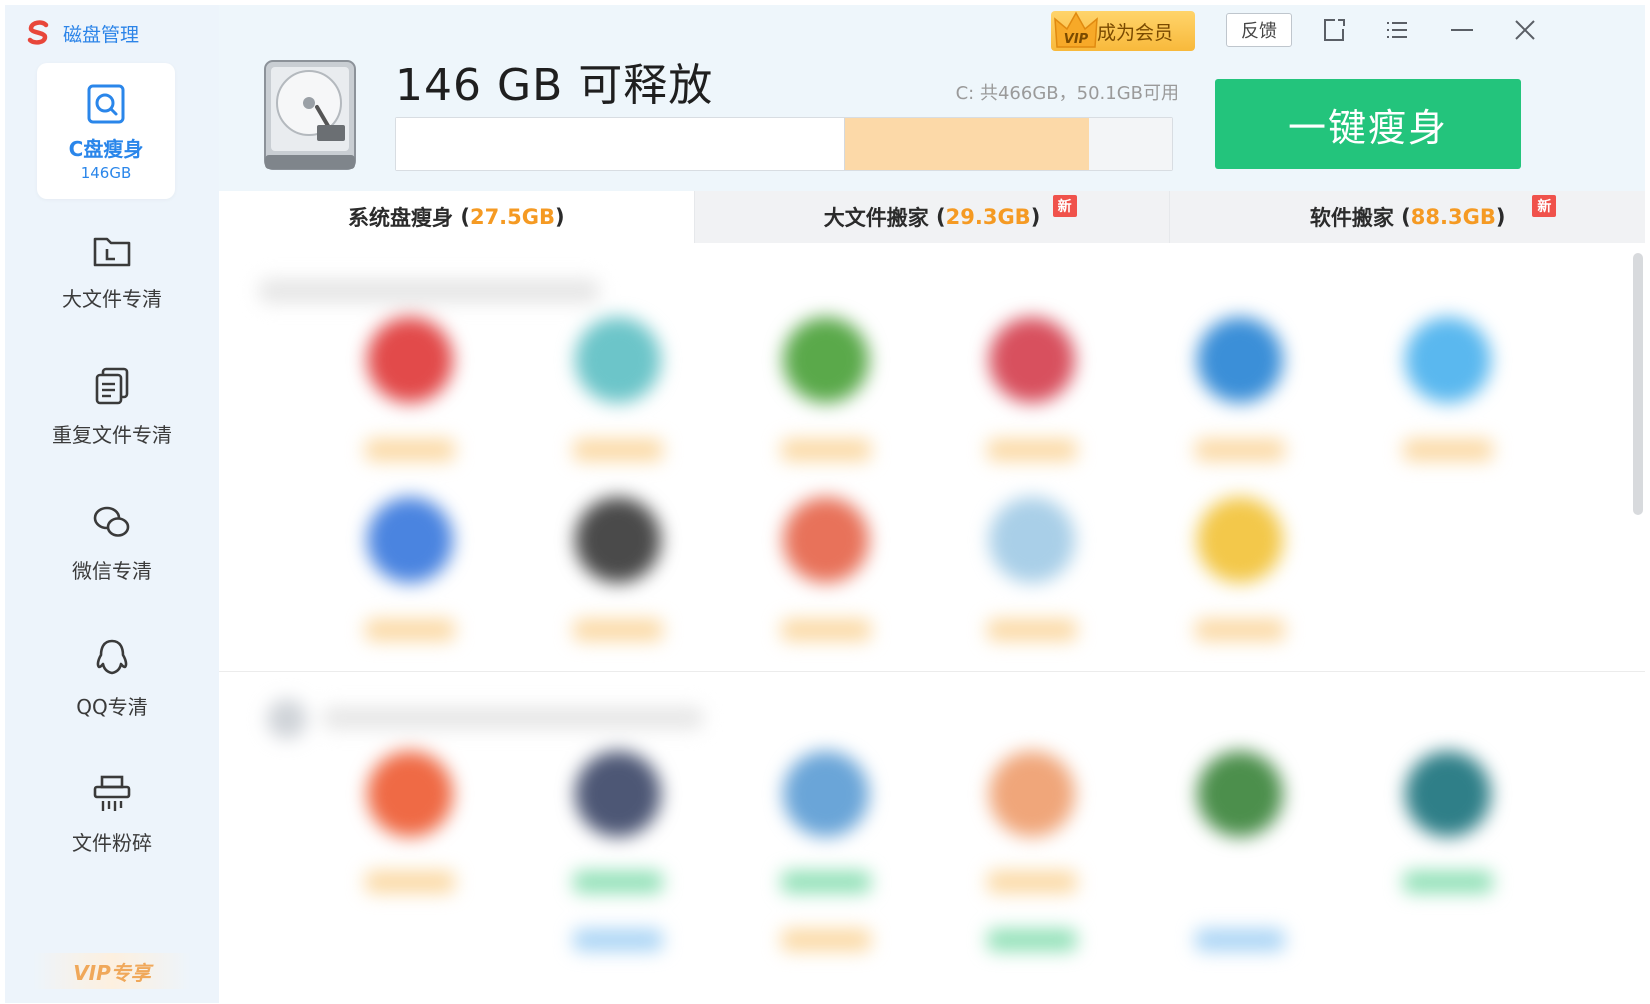 This screenshot has height=1004, width=1650. I want to click on sidebar-item-label: 重复文件专清, so click(112, 434).